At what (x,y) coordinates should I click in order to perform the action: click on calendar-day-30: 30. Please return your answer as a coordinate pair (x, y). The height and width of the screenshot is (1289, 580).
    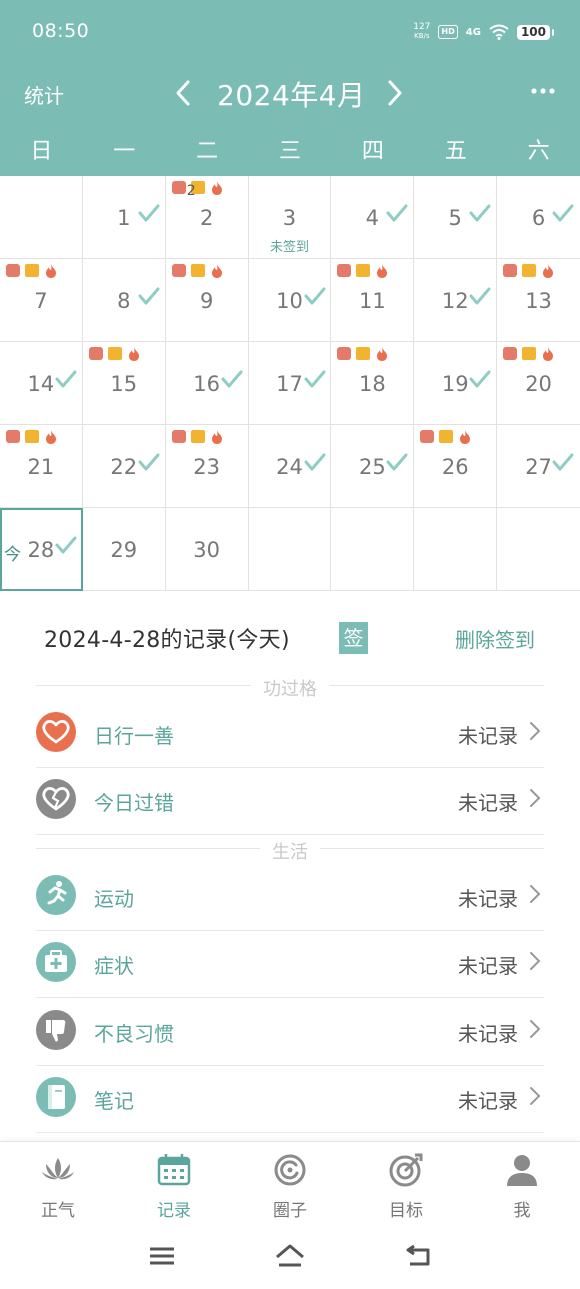
    Looking at the image, I should click on (207, 549).